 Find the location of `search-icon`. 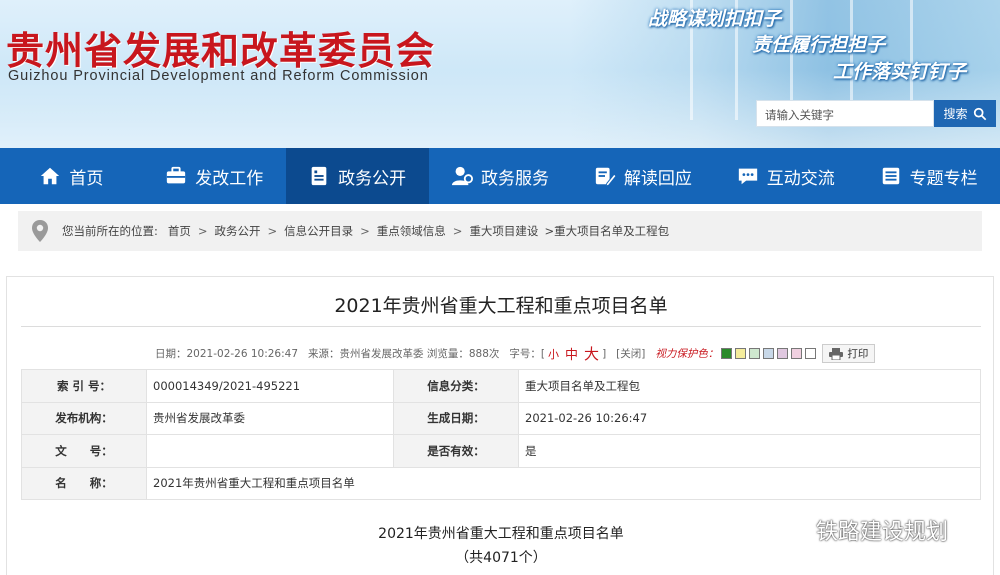

search-icon is located at coordinates (979, 113).